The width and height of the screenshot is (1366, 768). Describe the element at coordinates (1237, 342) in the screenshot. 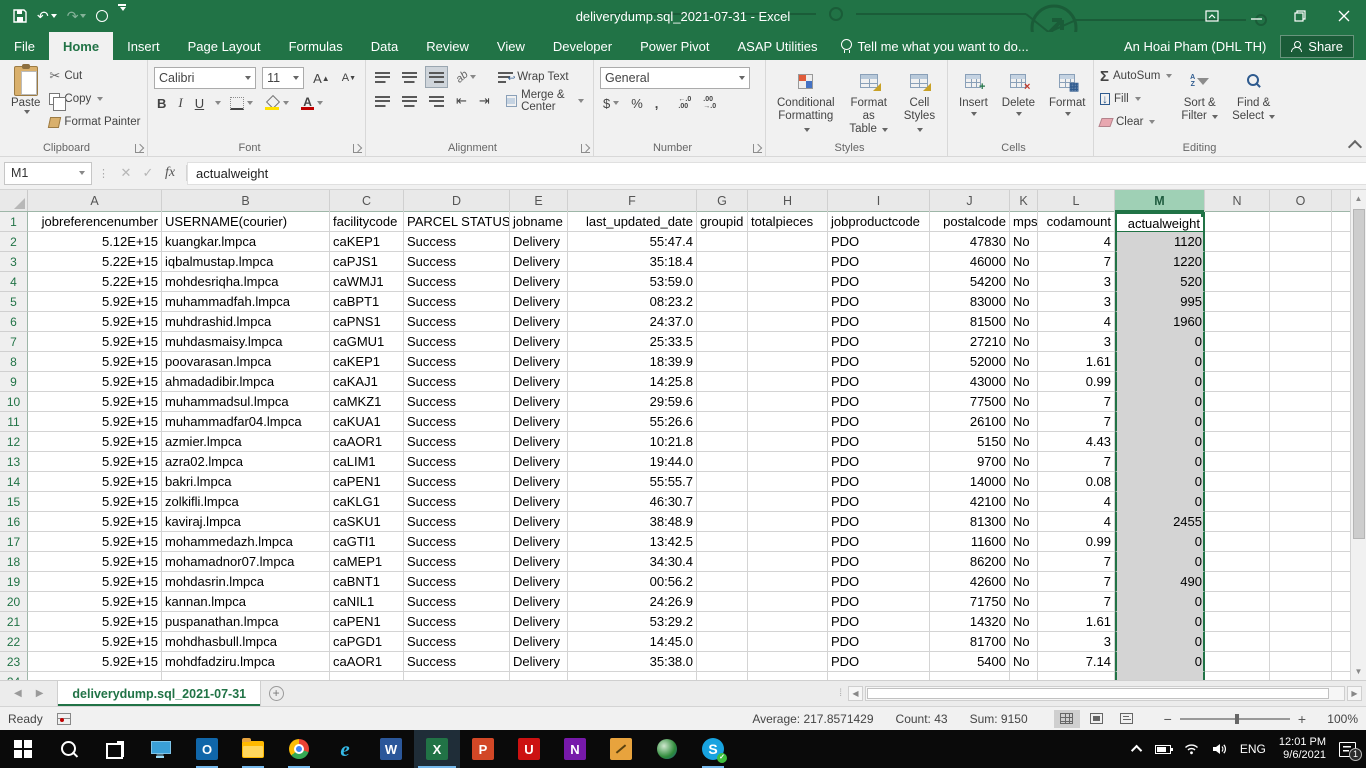

I see `cell-N7` at that location.